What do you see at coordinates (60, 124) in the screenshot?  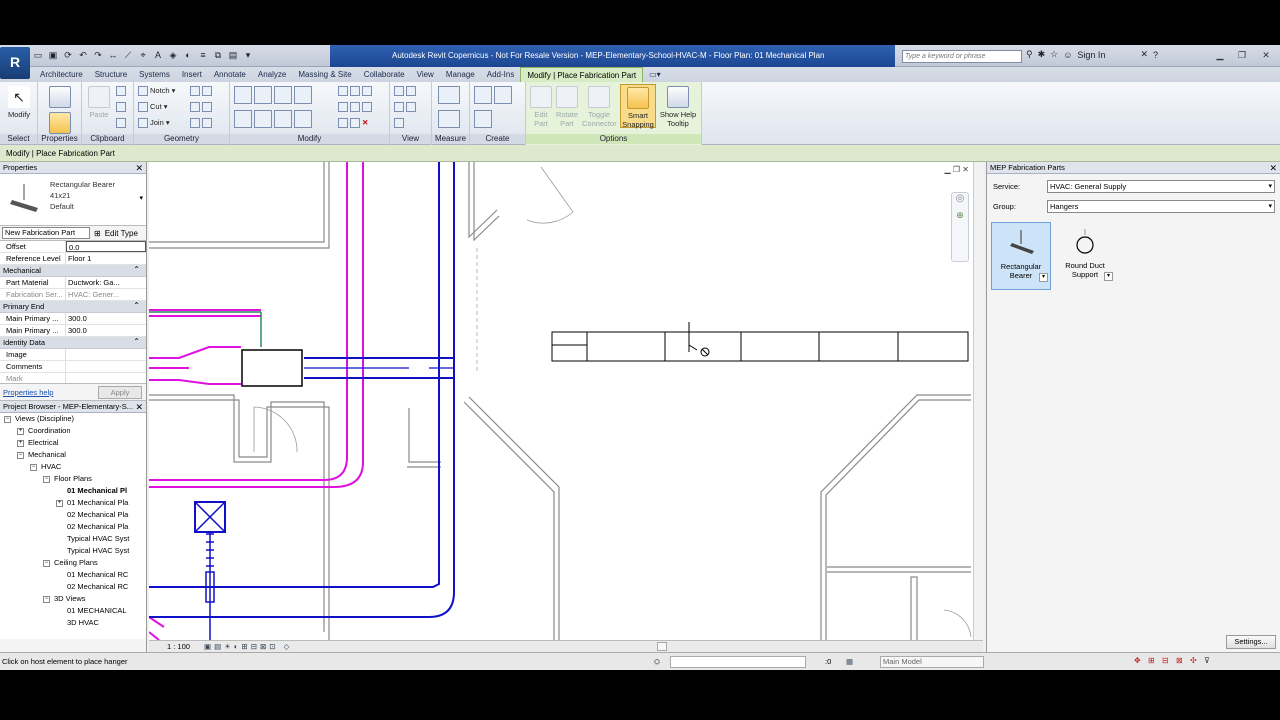 I see `type-properties-button` at bounding box center [60, 124].